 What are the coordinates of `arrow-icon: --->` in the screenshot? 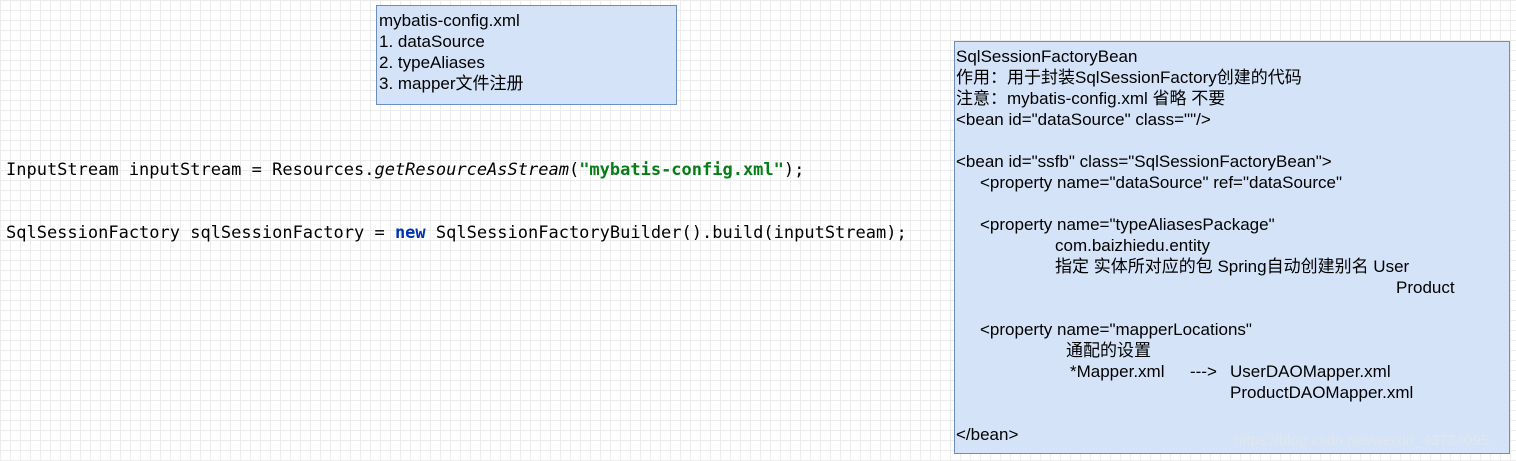 It's located at (1203, 371).